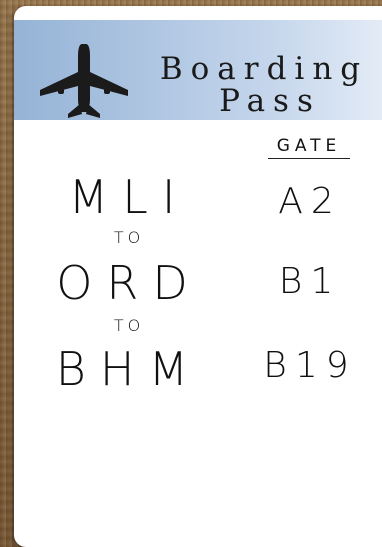 This screenshot has height=547, width=382. I want to click on connection-gate: B1, so click(310, 281).